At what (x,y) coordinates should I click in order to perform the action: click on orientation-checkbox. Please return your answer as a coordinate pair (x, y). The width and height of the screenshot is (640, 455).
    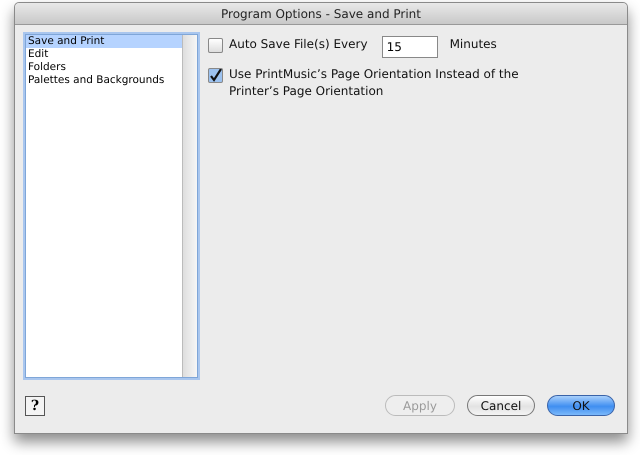
    Looking at the image, I should click on (215, 76).